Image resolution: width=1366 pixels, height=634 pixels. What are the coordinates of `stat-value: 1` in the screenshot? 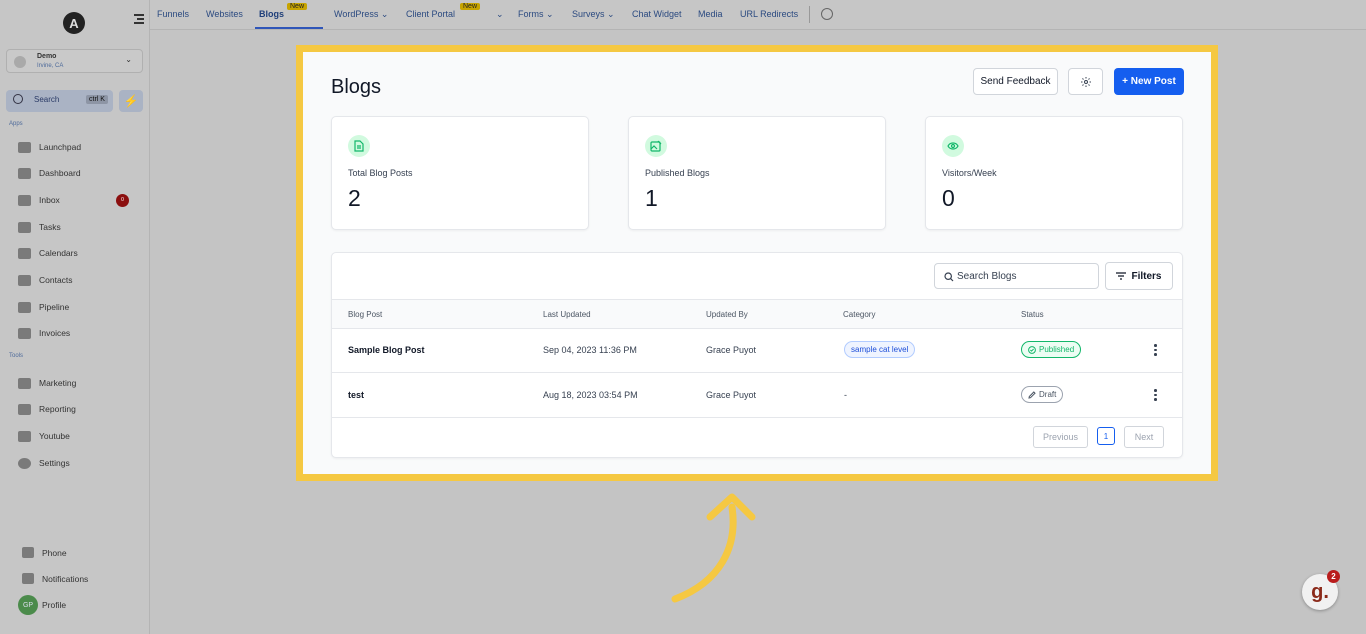 It's located at (651, 198).